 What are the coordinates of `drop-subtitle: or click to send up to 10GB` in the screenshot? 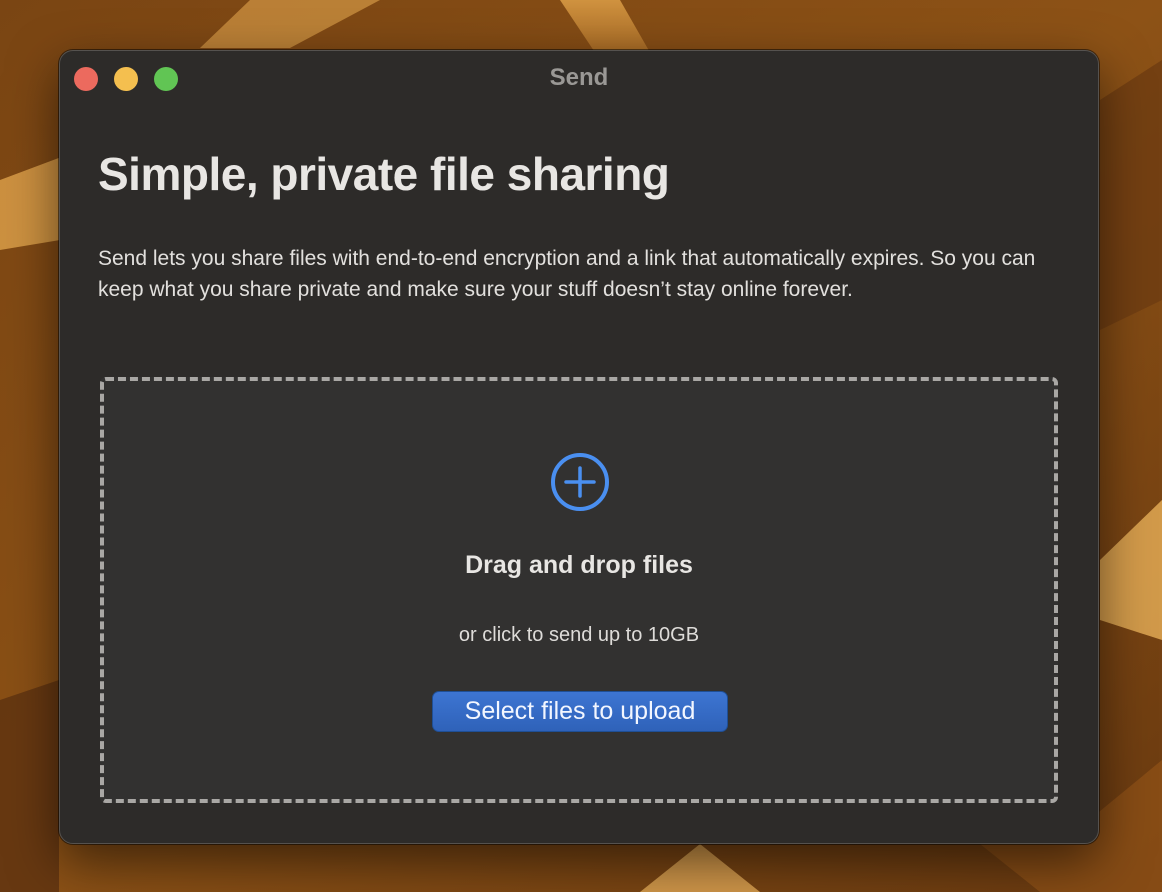 It's located at (579, 635).